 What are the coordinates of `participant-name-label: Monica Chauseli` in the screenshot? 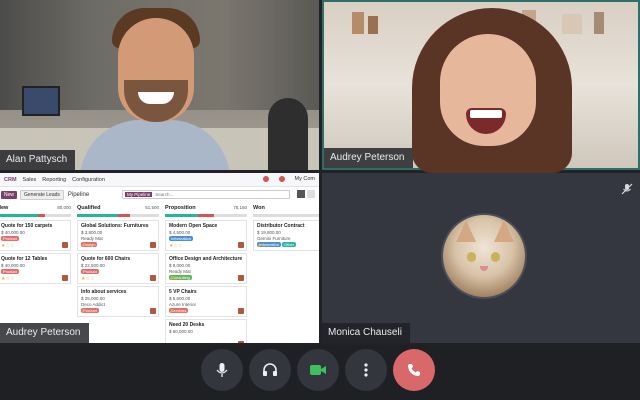 It's located at (366, 333).